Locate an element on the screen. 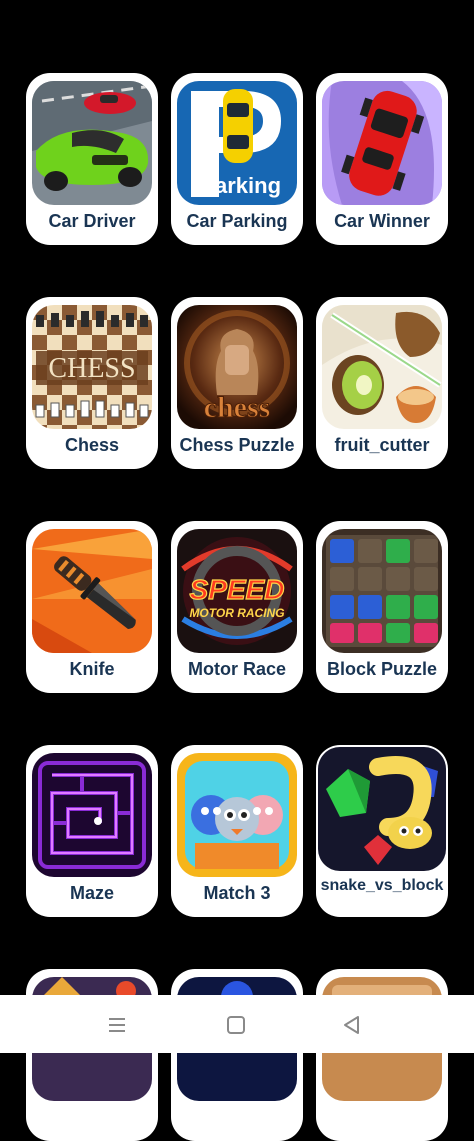 The width and height of the screenshot is (474, 1141). car-parking-icon: arking is located at coordinates (237, 143).